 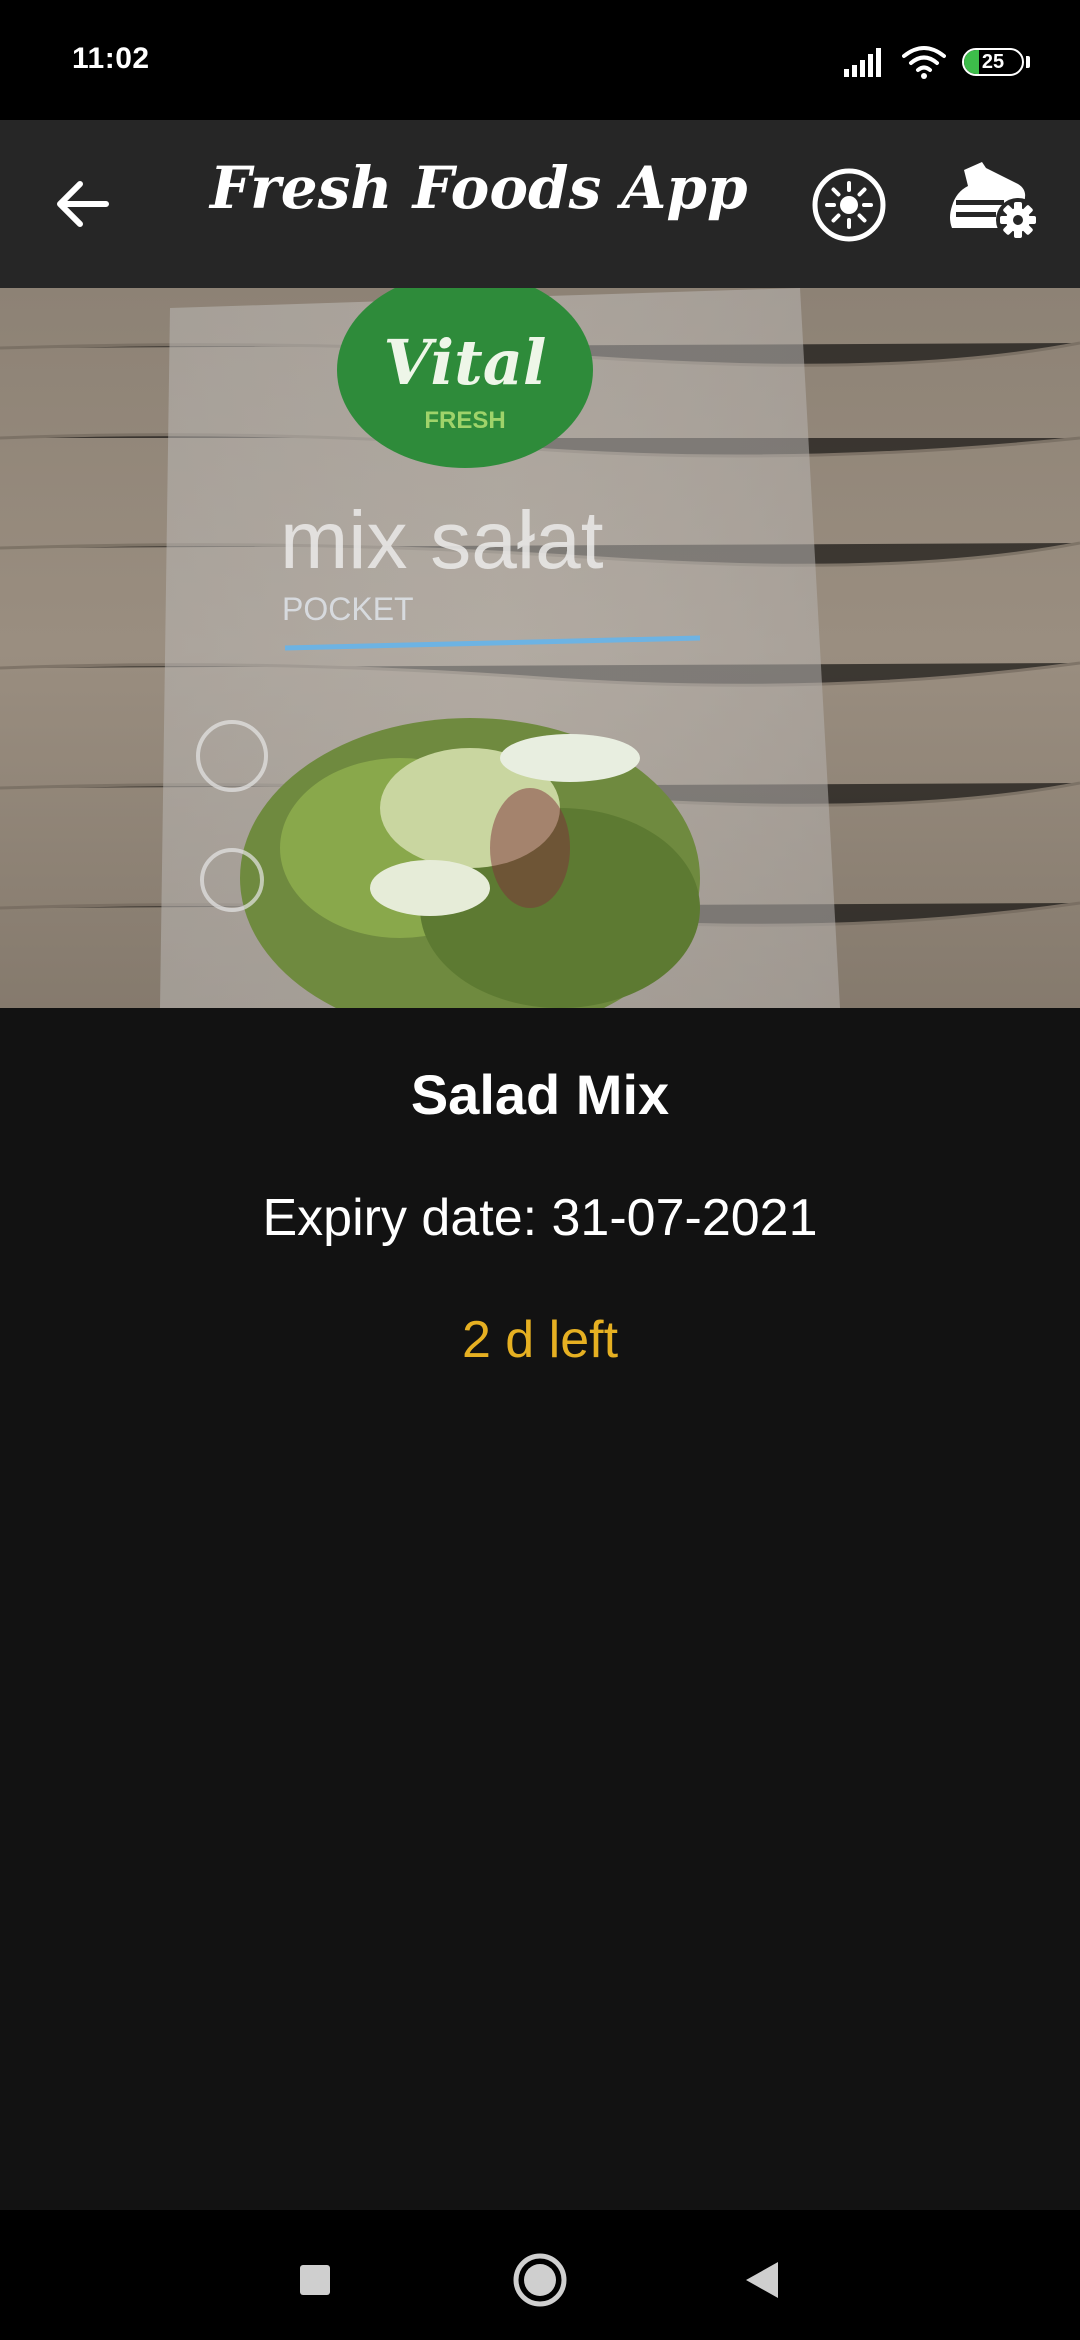 I want to click on days-left: 2 d left, so click(x=540, y=1340).